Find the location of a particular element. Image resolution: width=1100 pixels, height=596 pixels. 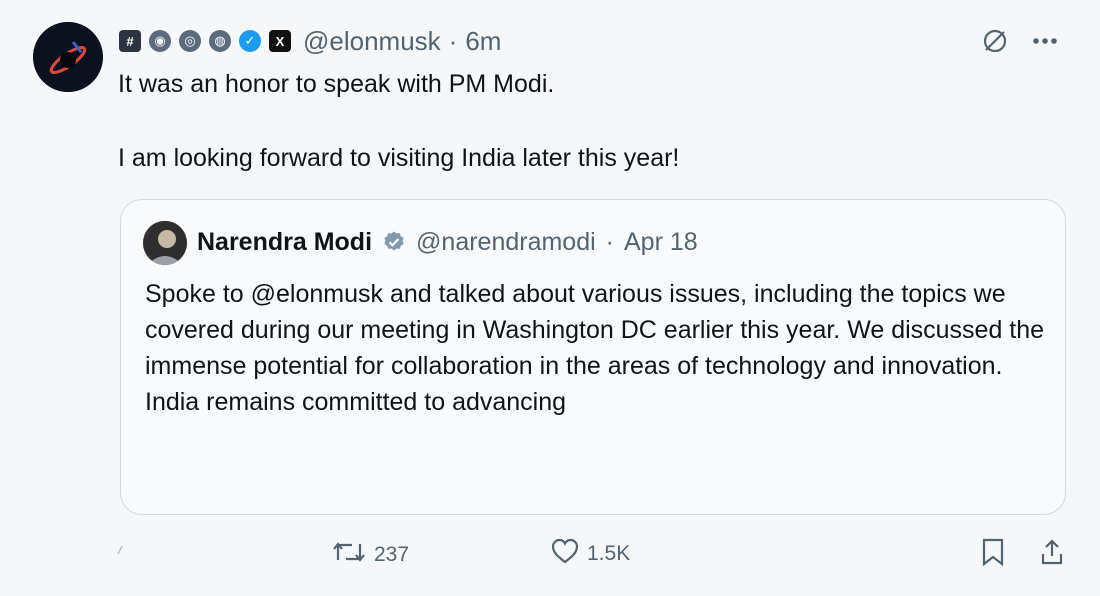

tweet-text-line-1: It was an honor to speak with PM Modi. is located at coordinates (336, 84).